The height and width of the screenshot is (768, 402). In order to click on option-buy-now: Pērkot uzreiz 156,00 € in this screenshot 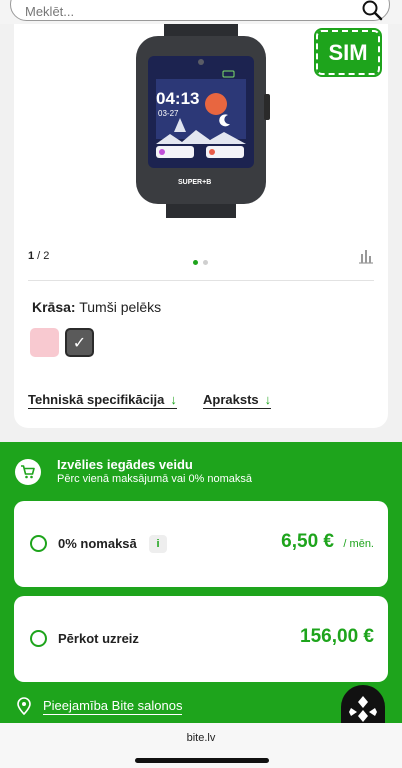, I will do `click(201, 639)`.